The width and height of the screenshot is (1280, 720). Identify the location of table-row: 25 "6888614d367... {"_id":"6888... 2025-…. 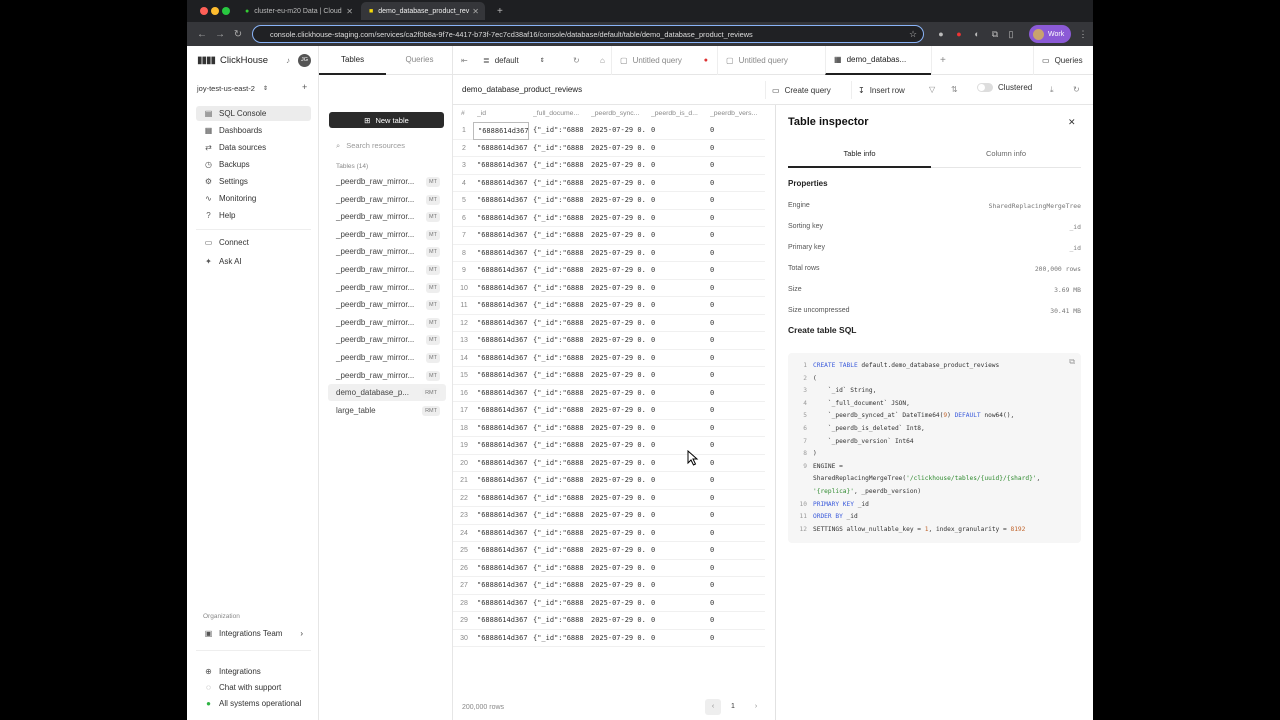
(609, 551).